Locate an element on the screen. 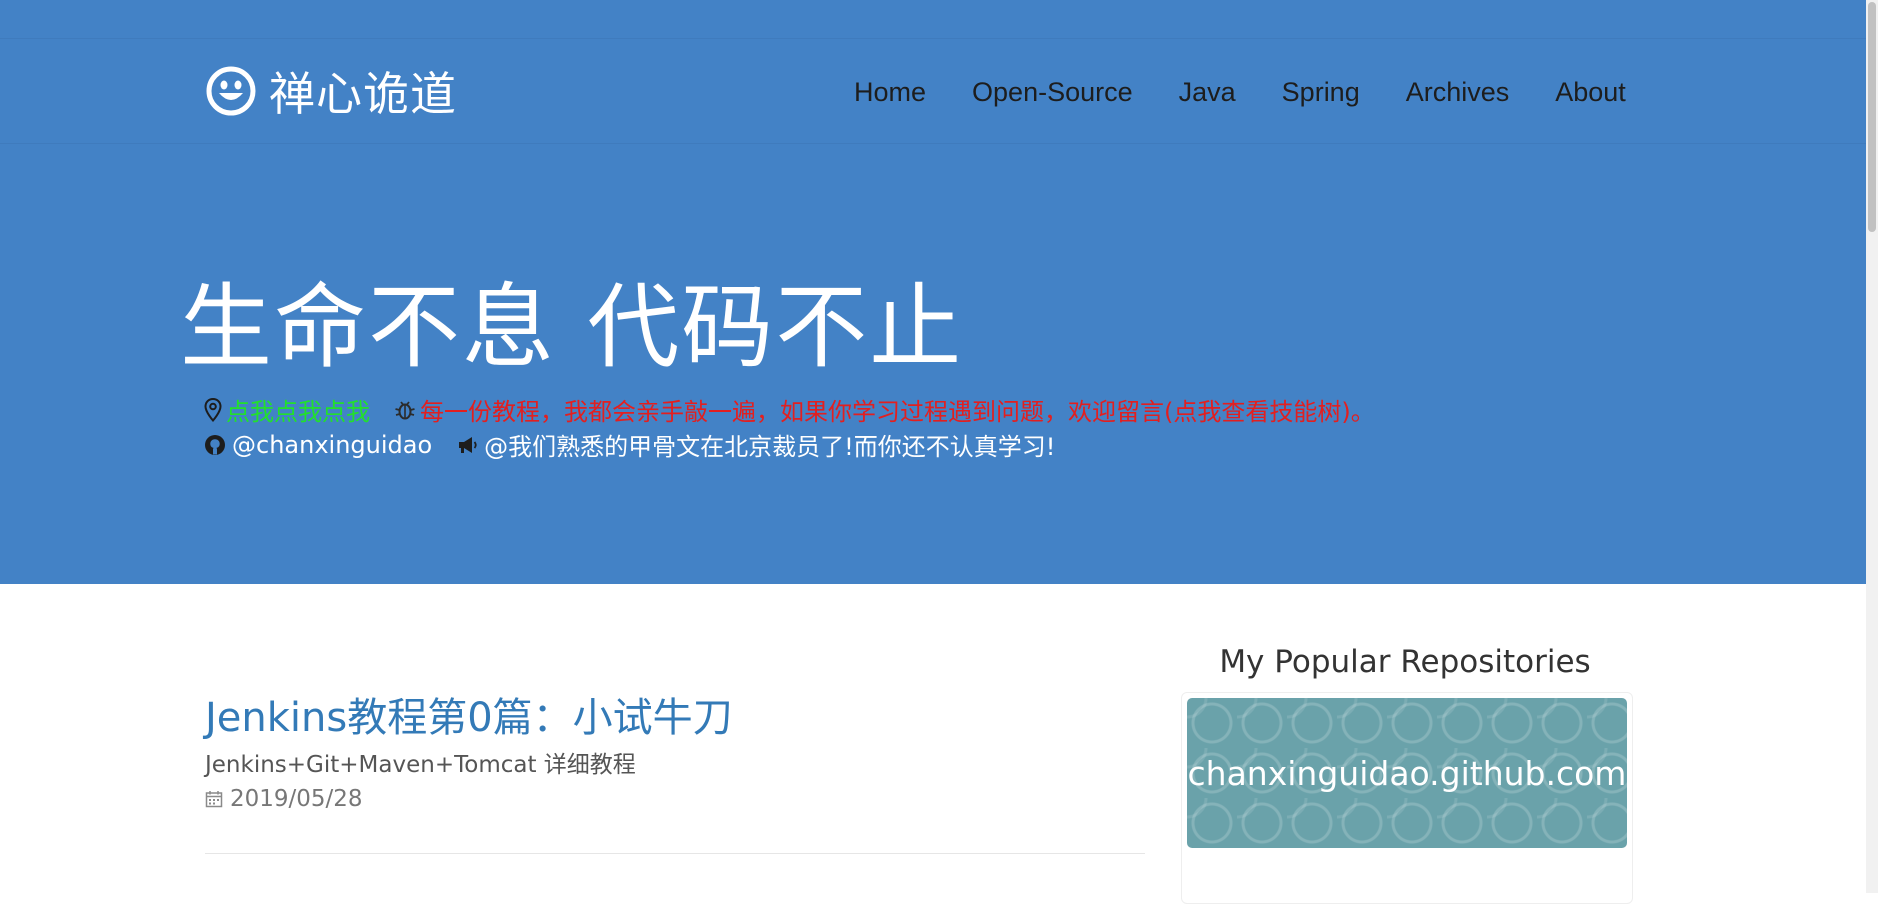 The width and height of the screenshot is (1878, 904). post-divider is located at coordinates (675, 853).